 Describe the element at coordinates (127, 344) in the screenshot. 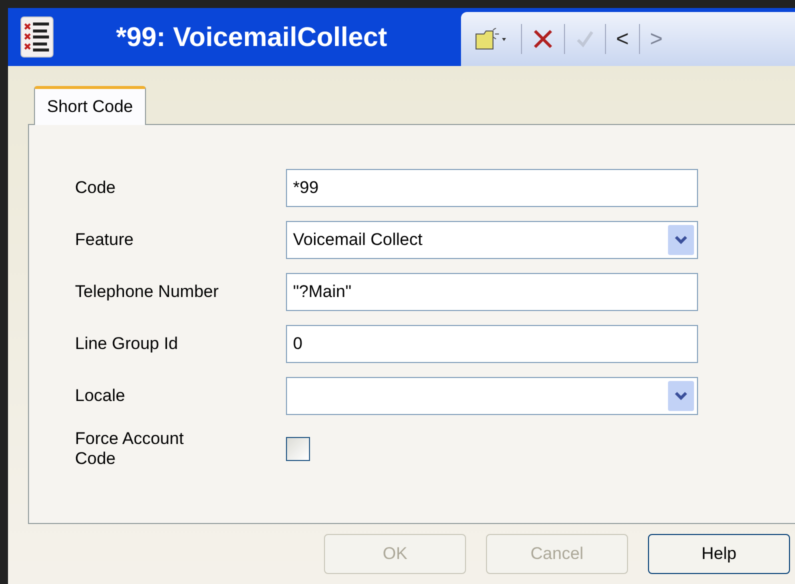

I see `field-label: Line Group Id` at that location.